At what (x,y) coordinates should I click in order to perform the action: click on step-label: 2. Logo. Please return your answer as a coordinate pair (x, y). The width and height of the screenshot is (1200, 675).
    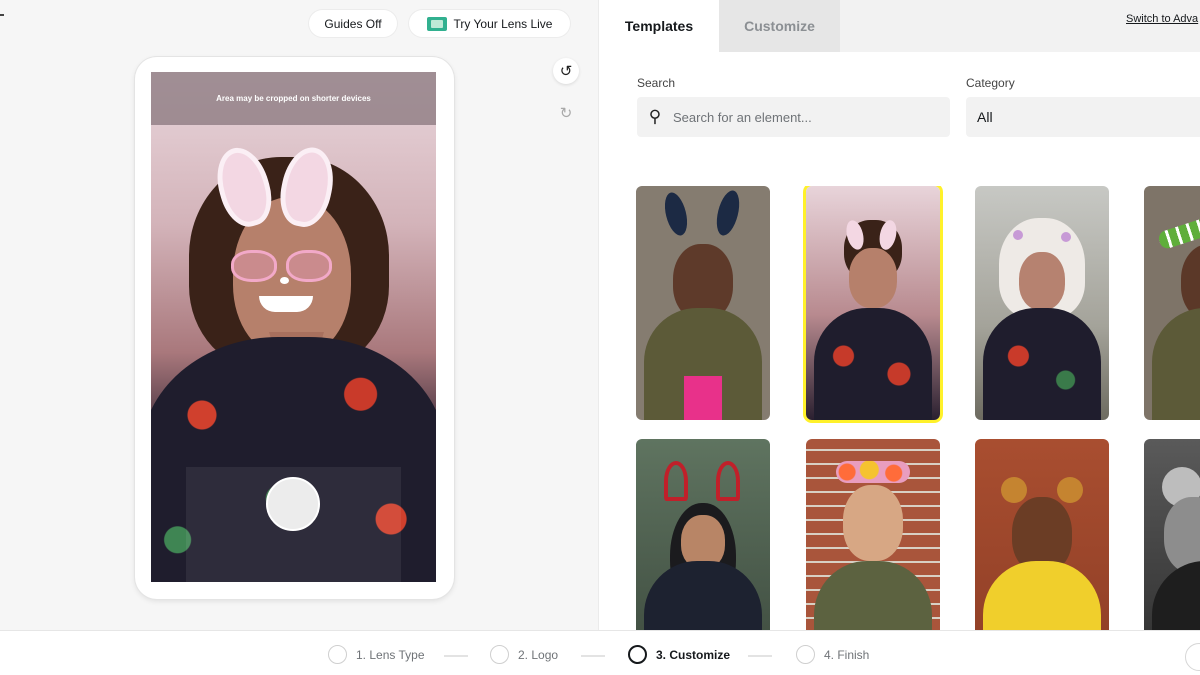
    Looking at the image, I should click on (538, 654).